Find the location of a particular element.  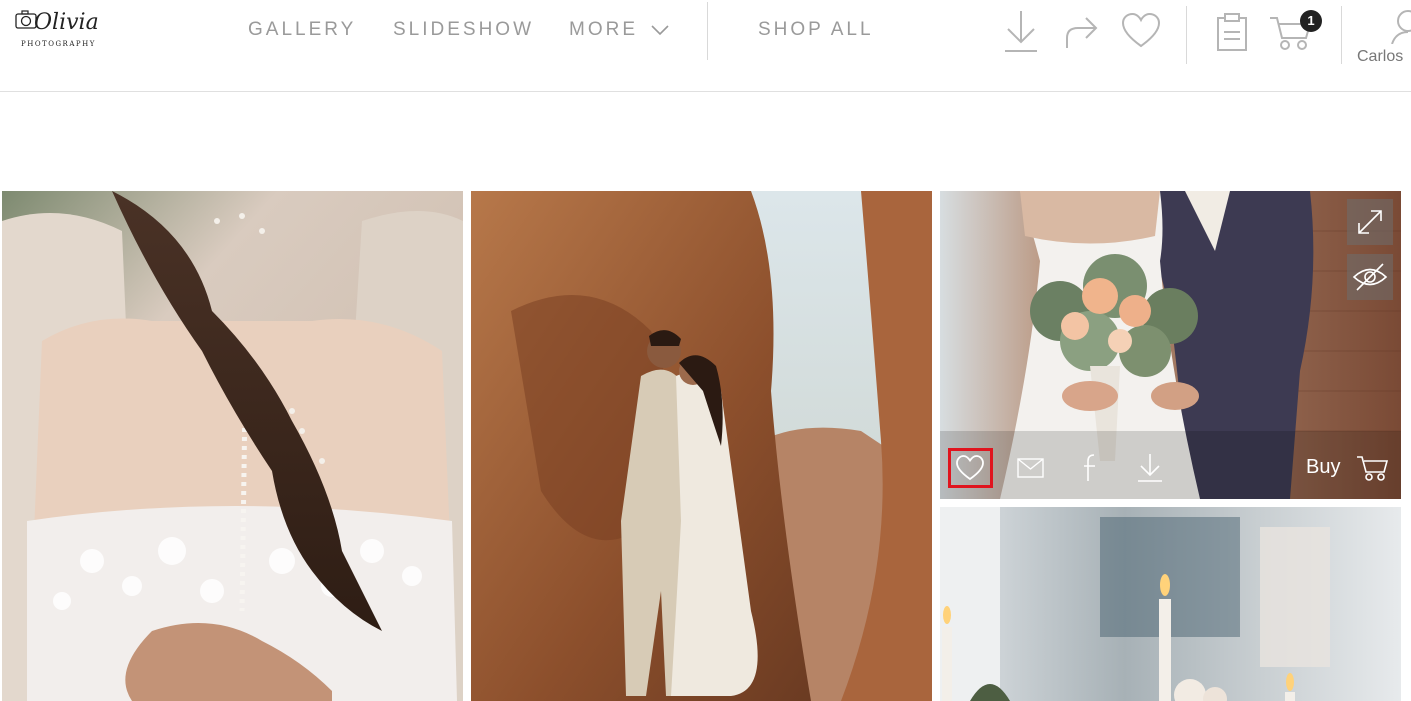

nav-slideshow: SLIDESHOW is located at coordinates (463, 30).